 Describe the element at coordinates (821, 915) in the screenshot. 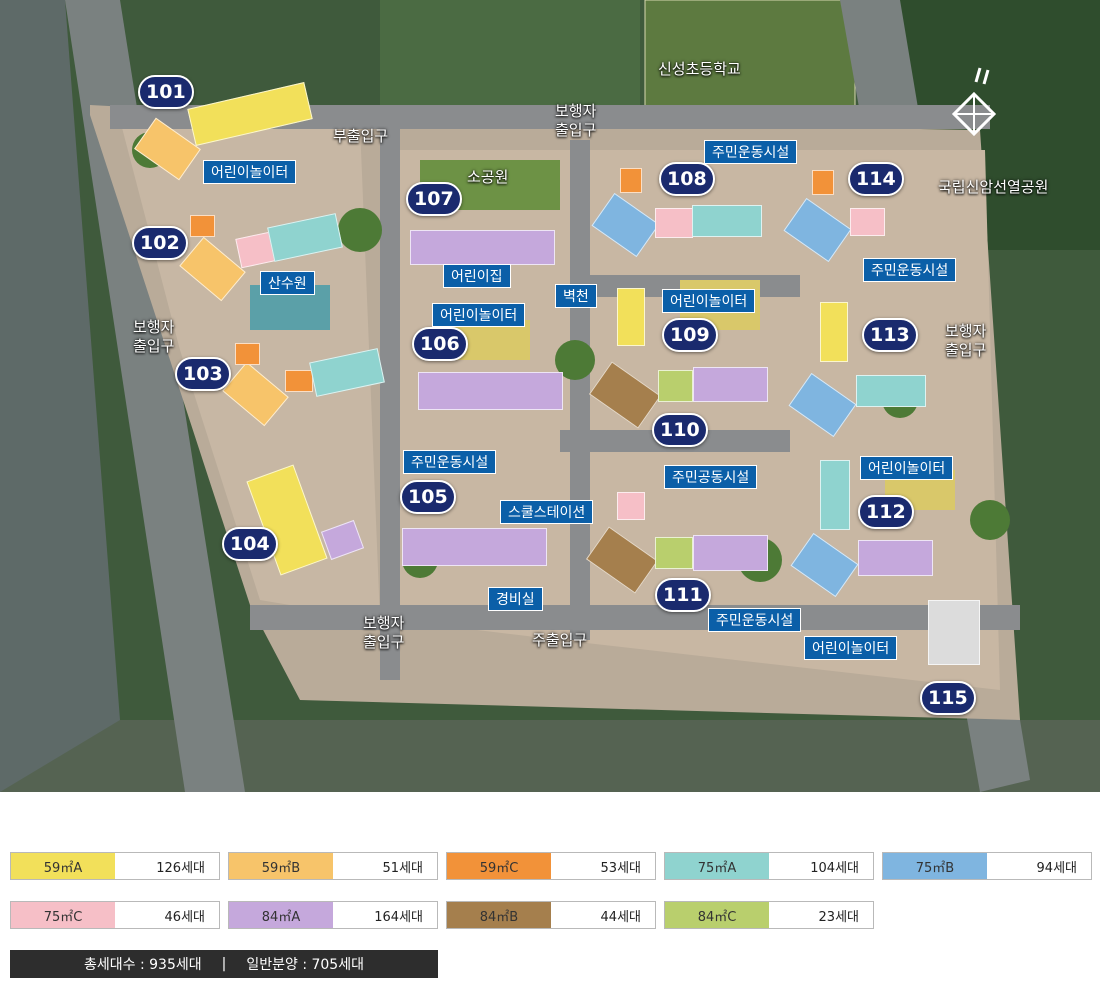

I see `legend-count: 23세대` at that location.